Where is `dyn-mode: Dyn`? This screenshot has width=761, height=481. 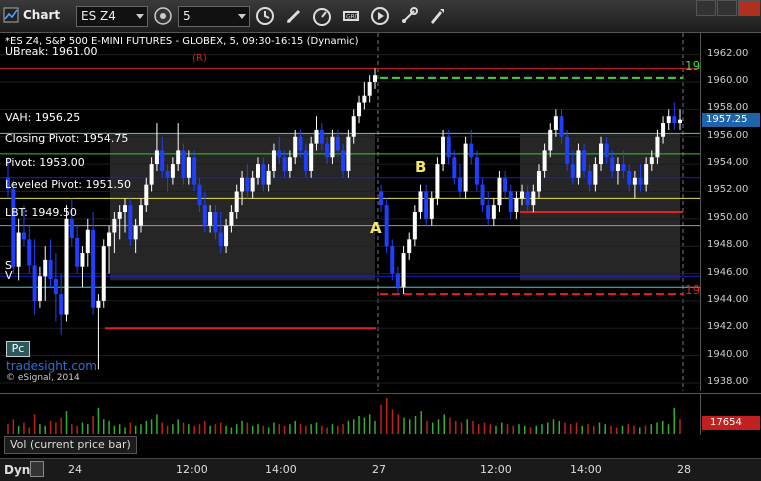
dyn-mode: Dyn is located at coordinates (17, 470).